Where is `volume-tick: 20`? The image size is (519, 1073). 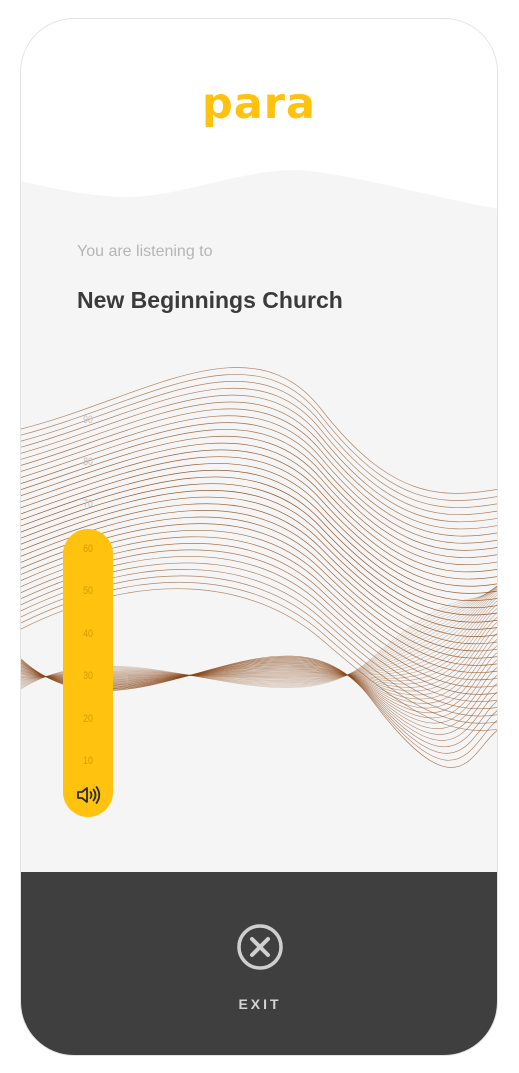 volume-tick: 20 is located at coordinates (88, 719).